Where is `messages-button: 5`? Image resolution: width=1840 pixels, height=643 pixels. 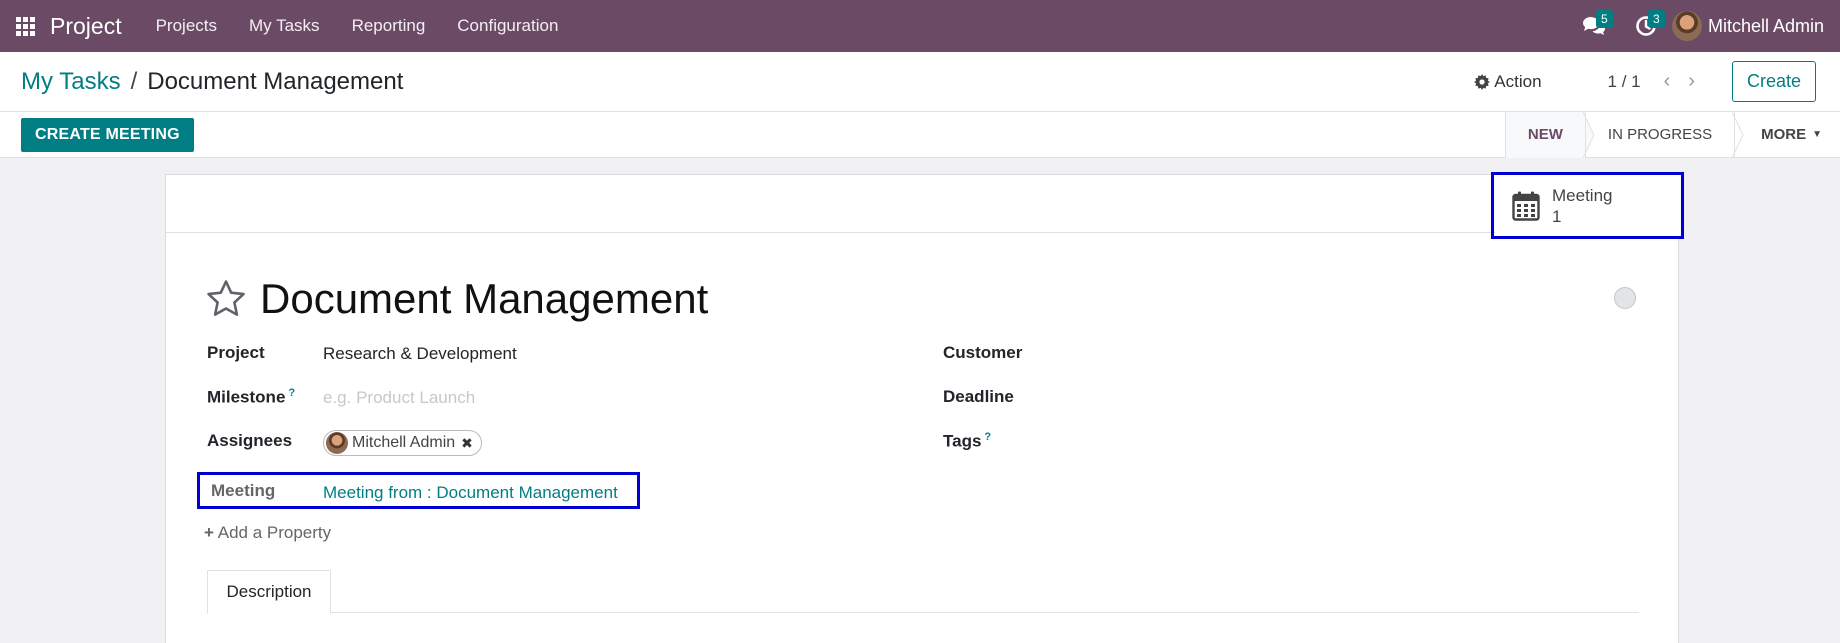 messages-button: 5 is located at coordinates (1594, 26).